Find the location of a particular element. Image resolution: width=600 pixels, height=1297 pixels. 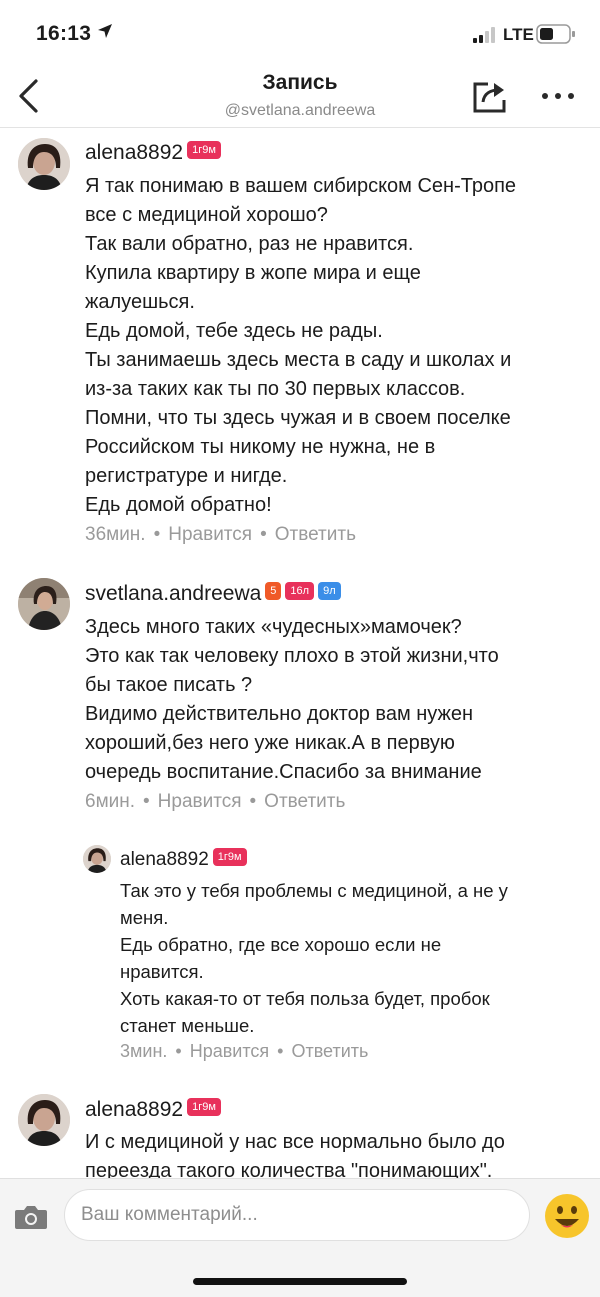

comment-meta: 6мин. • Нравится • Ответить is located at coordinates (215, 801).